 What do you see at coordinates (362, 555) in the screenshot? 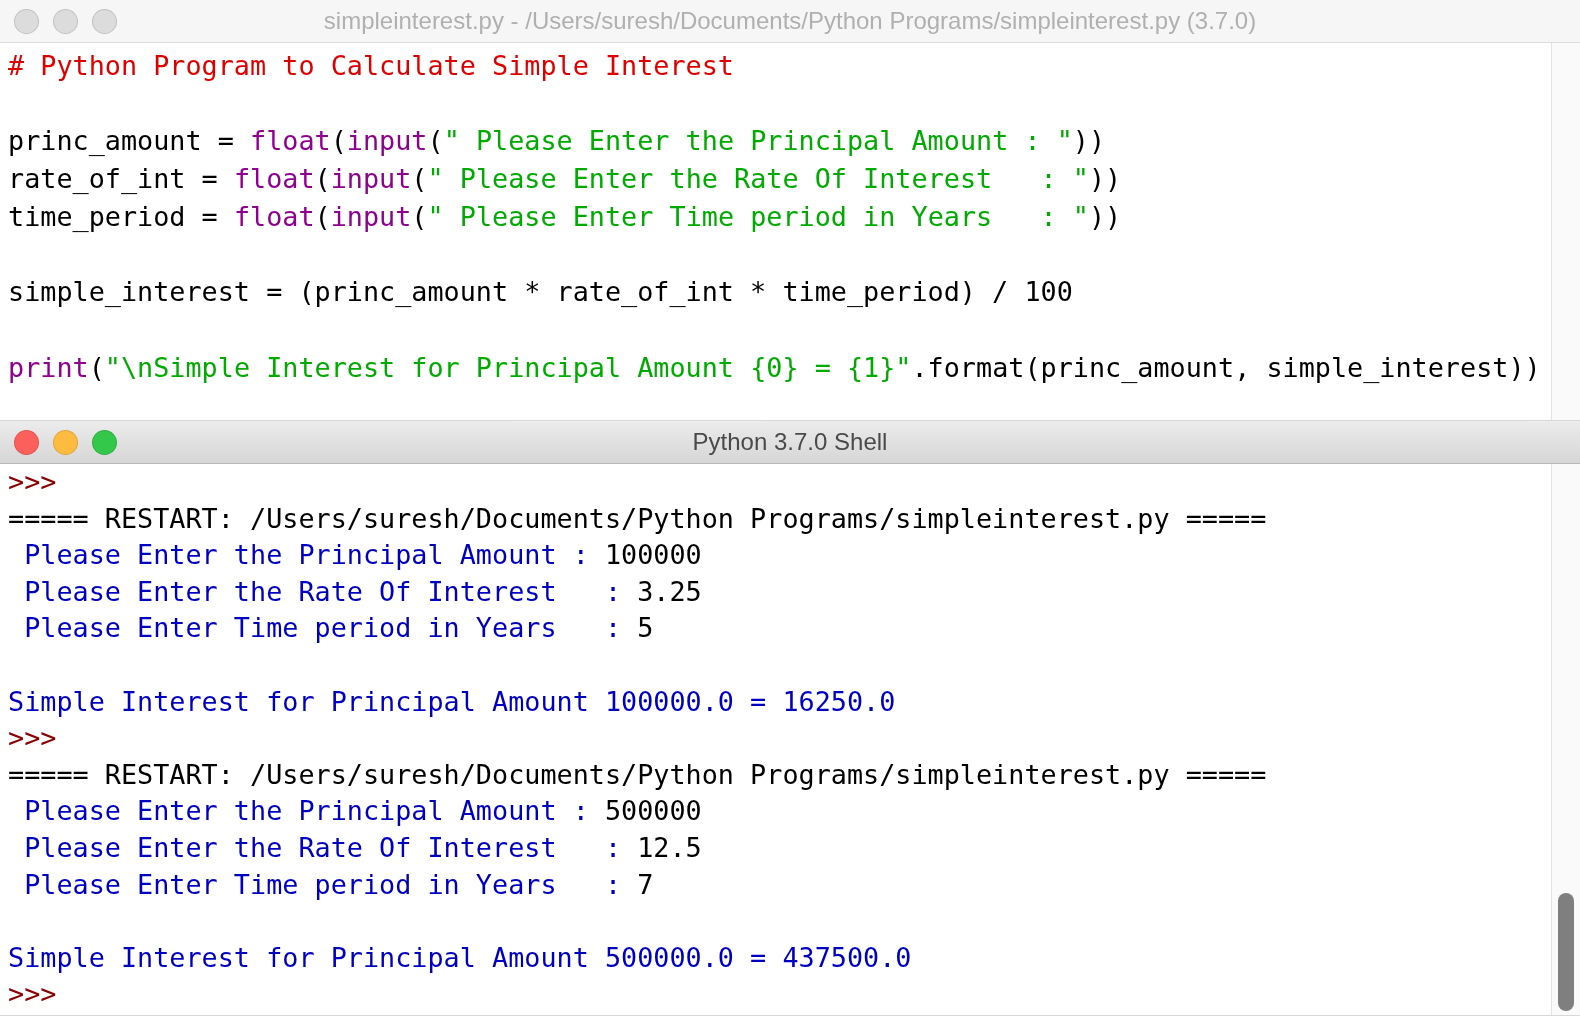
I see `input-line: Please Enter the Principal Amount : 100000` at bounding box center [362, 555].